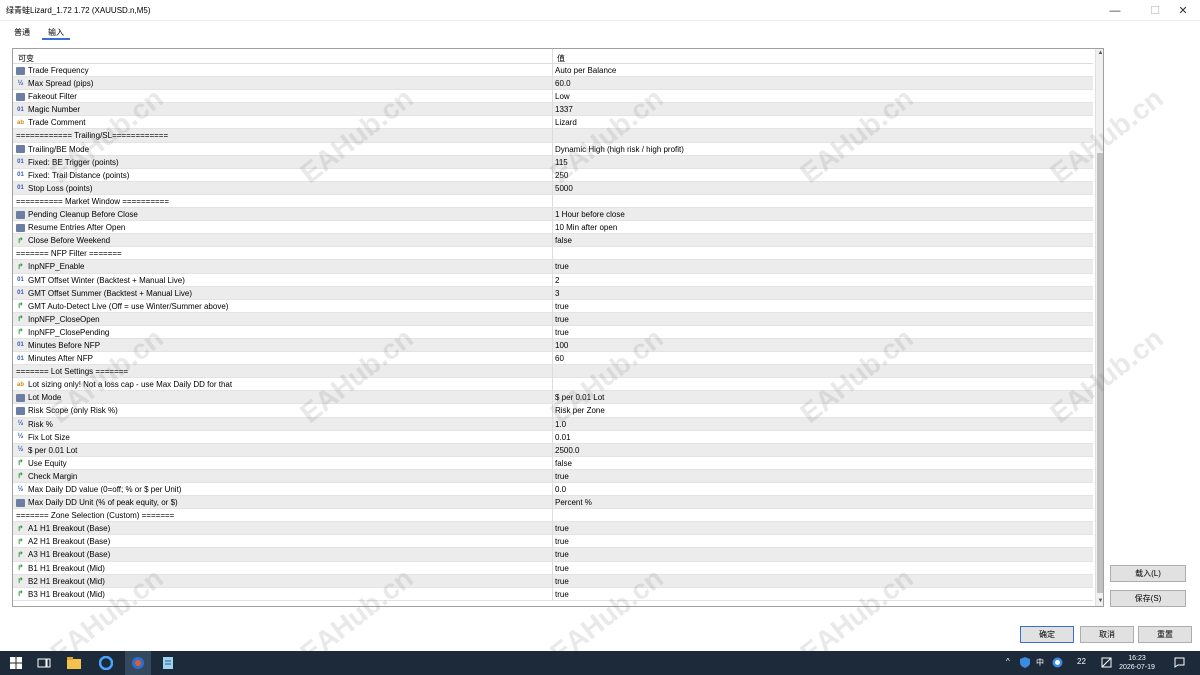 The width and height of the screenshot is (1200, 675). I want to click on scroll-thumb, so click(1100, 373).